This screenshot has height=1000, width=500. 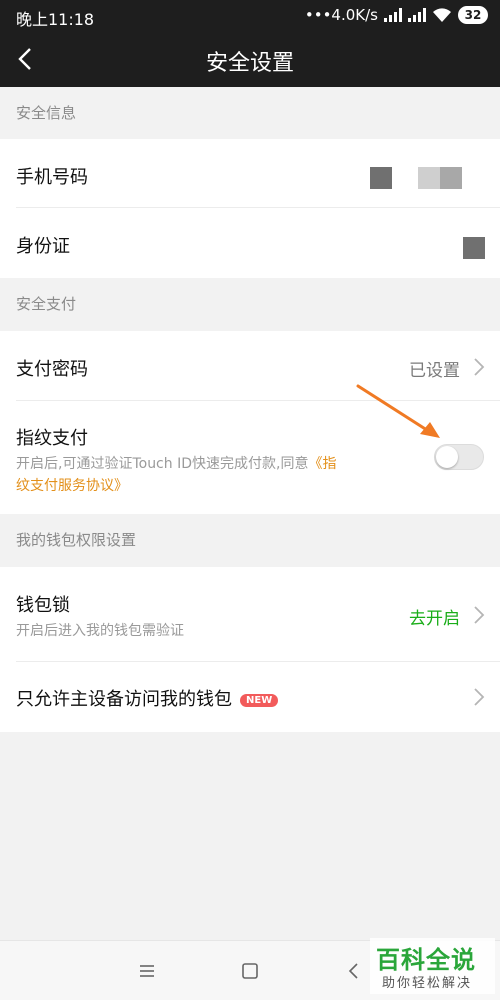 I want to click on pay-password-status: 已设置, so click(x=434, y=371).